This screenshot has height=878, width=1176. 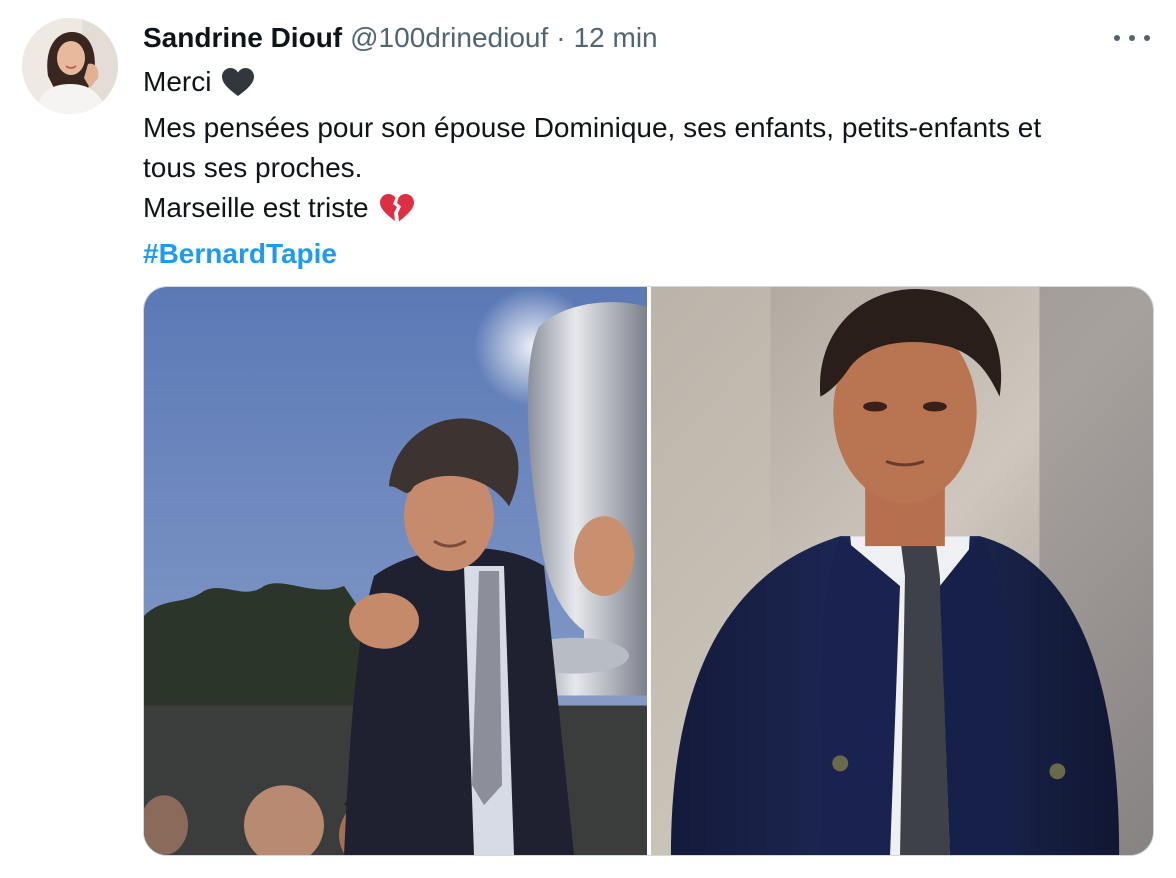 What do you see at coordinates (449, 38) in the screenshot?
I see `author-handle: @100drinediouf` at bounding box center [449, 38].